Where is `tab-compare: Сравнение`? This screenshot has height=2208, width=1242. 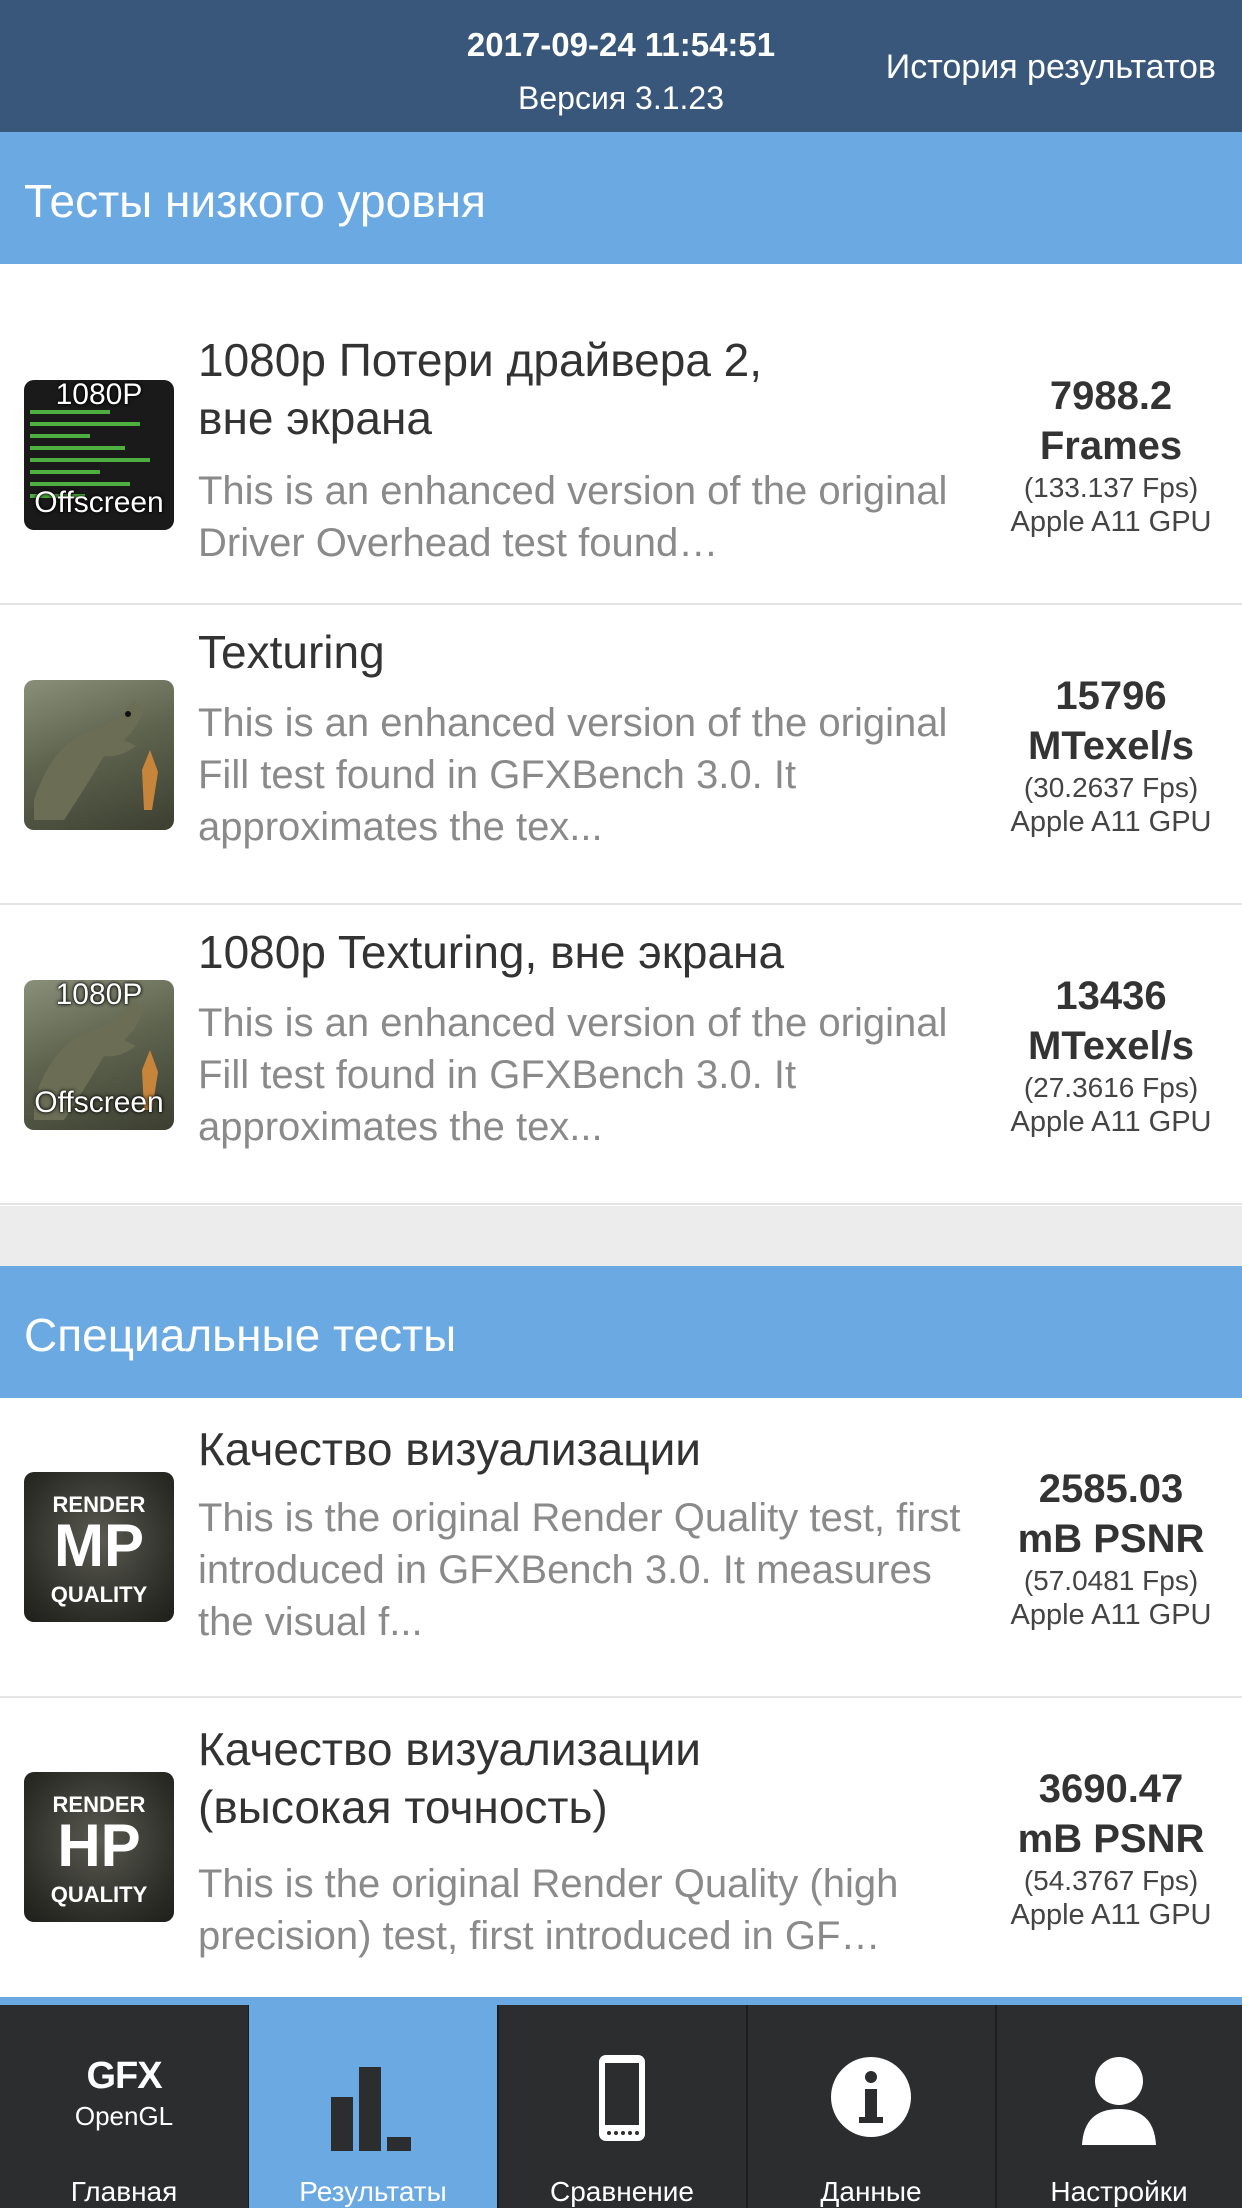 tab-compare: Сравнение is located at coordinates (623, 2106).